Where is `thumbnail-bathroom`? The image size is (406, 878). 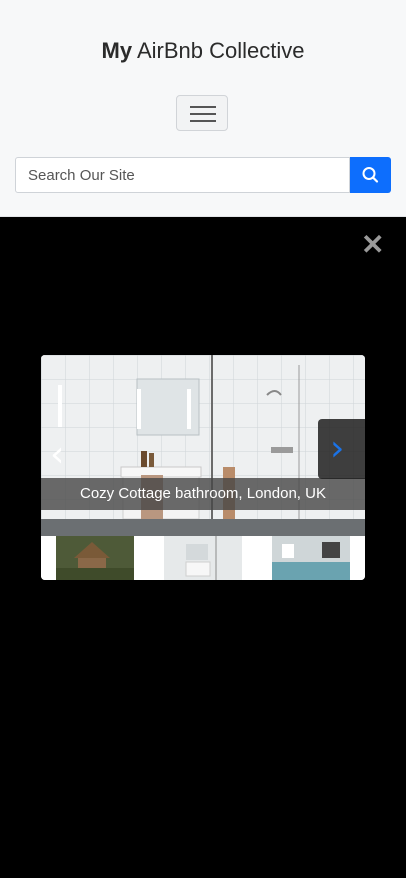
thumbnail-bathroom is located at coordinates (203, 558).